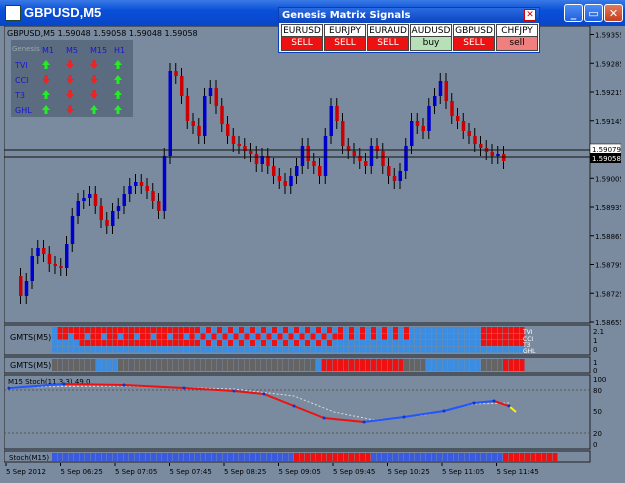 The height and width of the screenshot is (483, 625). I want to click on signals-close-button: ✕, so click(530, 15).